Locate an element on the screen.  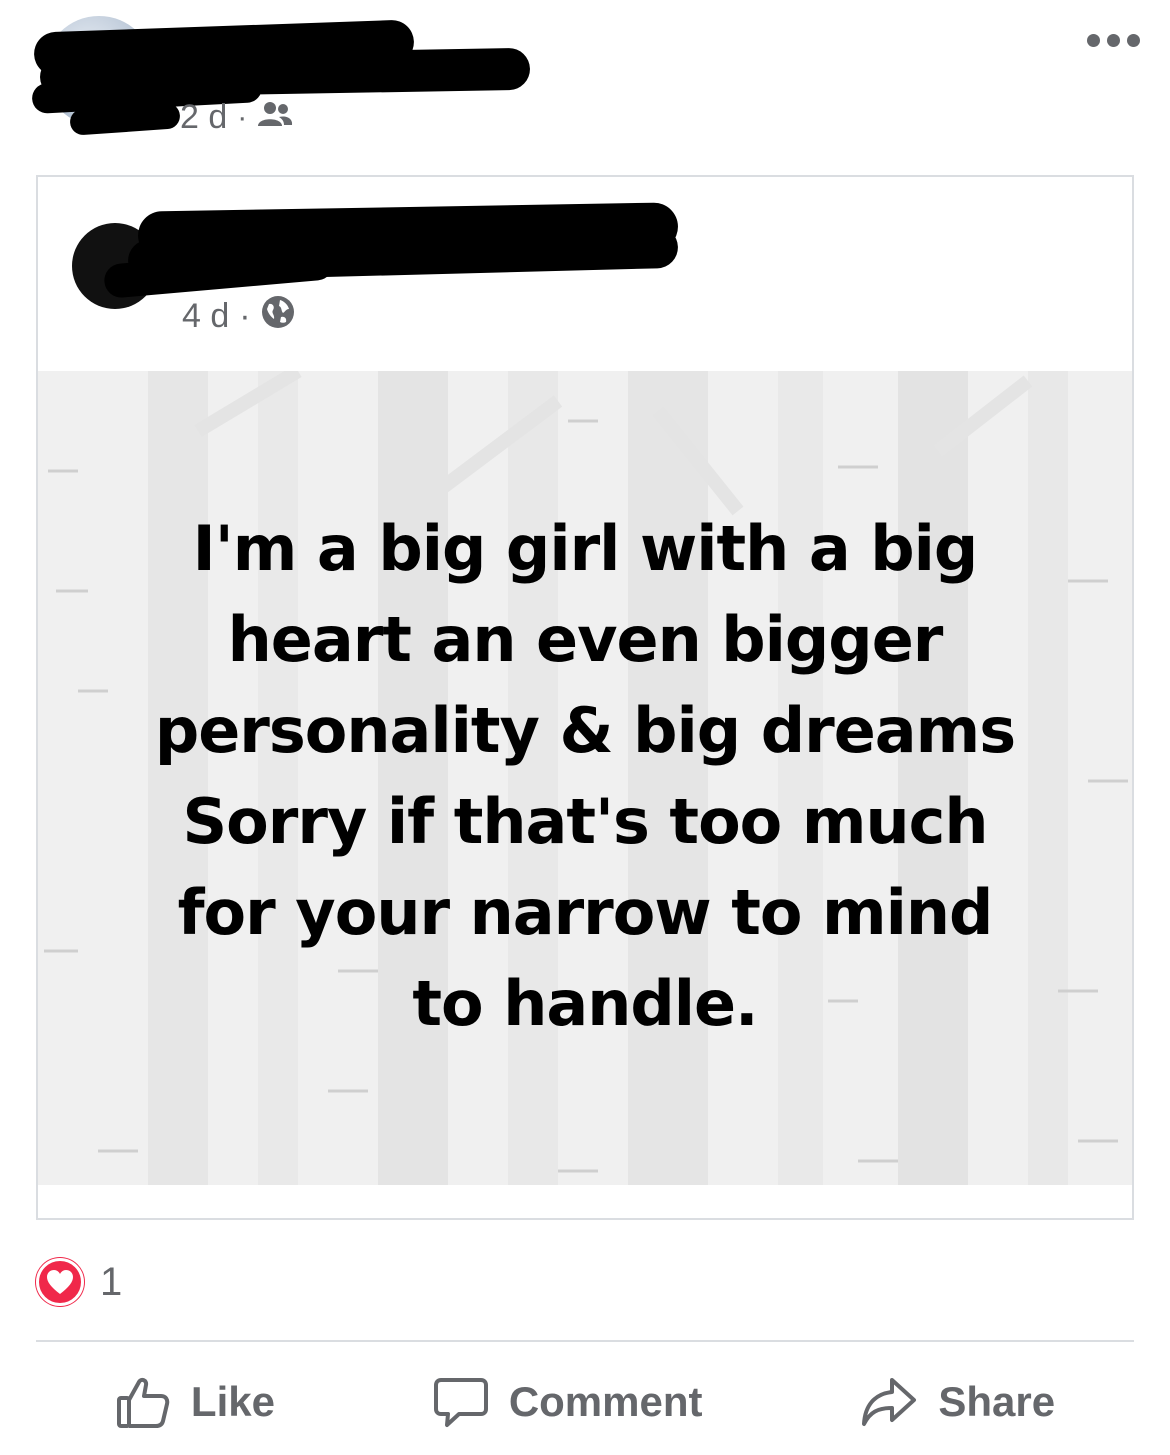
reactions-summary: 1 is located at coordinates (79, 1282).